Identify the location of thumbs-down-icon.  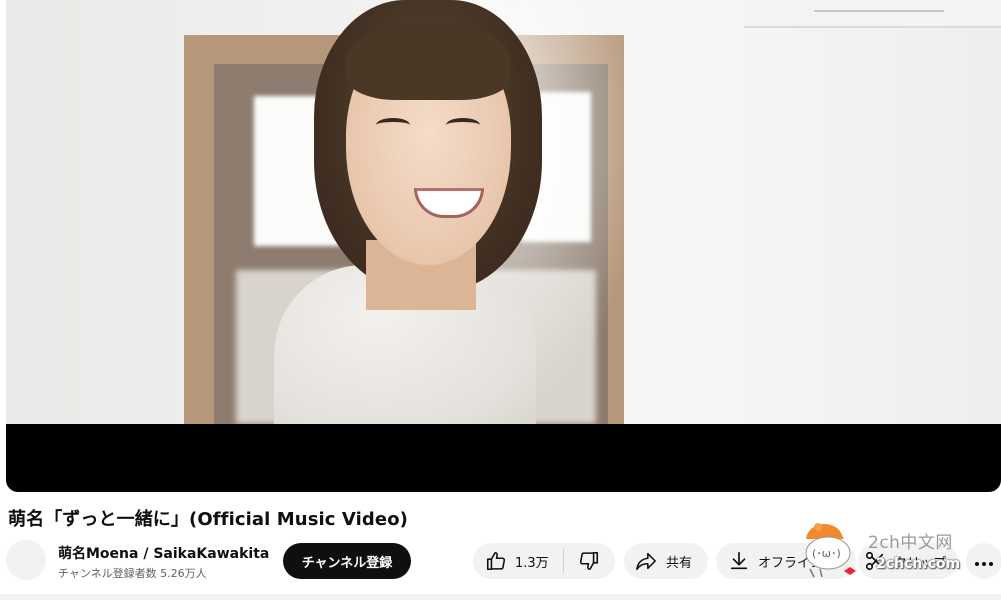
(589, 561).